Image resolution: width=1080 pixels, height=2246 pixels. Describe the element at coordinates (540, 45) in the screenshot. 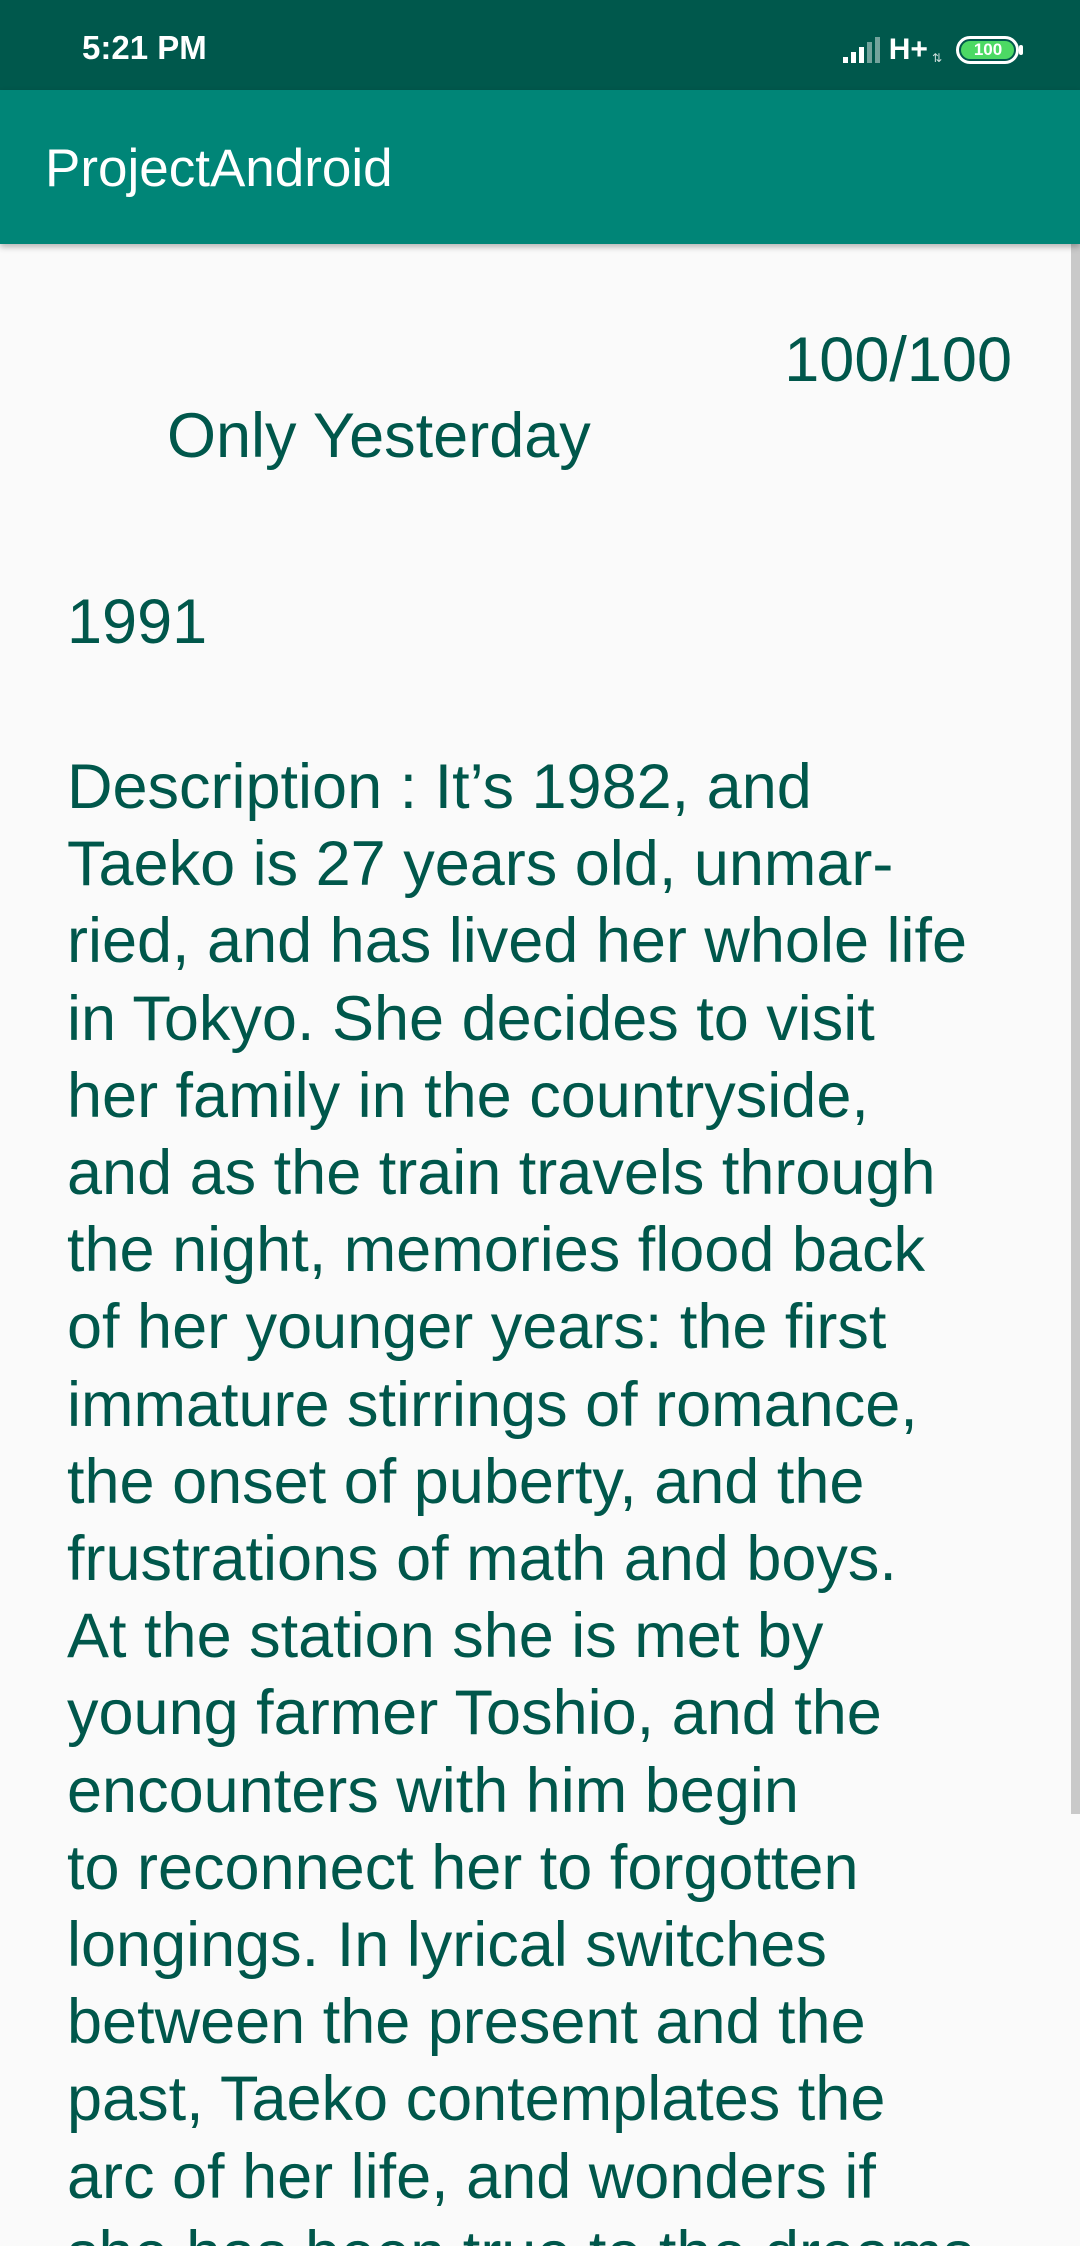

I see `status-bar: 5:21 PM H+ ⇅ 100` at that location.